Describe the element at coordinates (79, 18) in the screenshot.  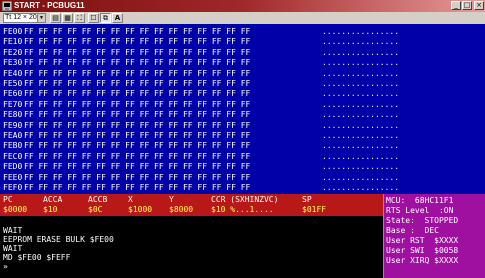
I see `fullscreen-icon: ⛶` at that location.